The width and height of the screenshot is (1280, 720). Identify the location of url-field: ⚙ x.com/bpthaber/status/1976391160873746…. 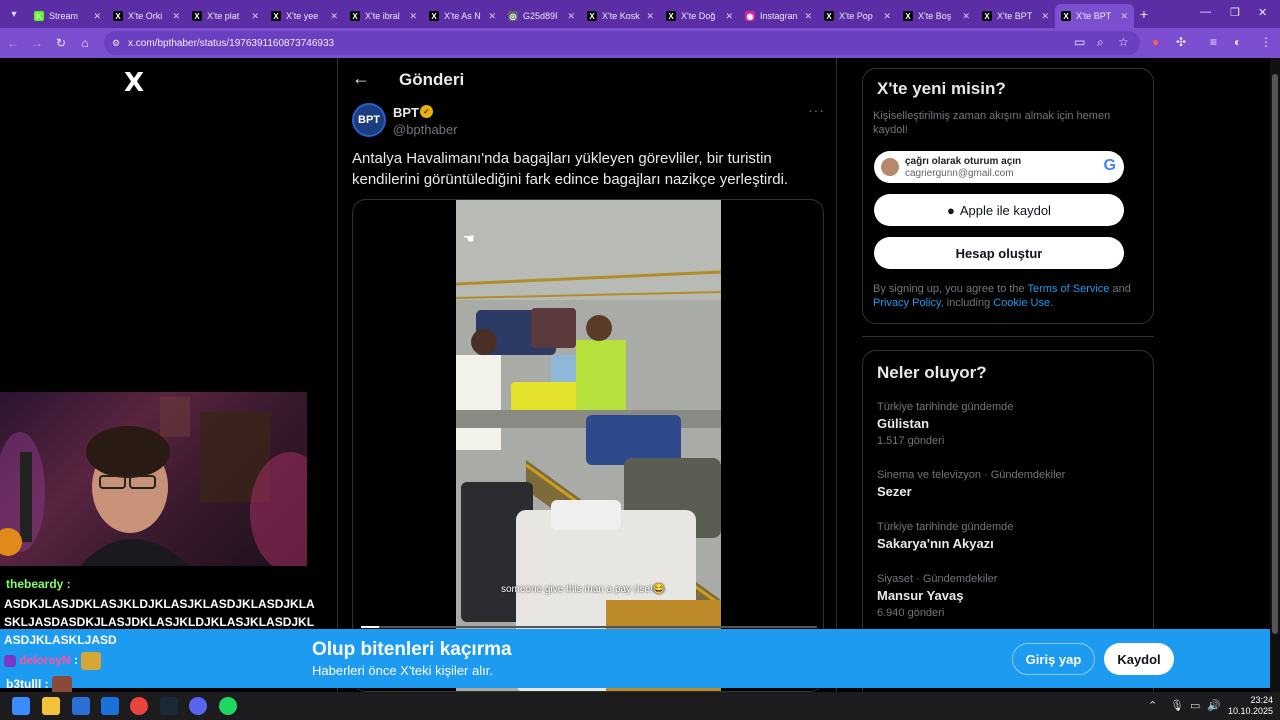
(622, 43).